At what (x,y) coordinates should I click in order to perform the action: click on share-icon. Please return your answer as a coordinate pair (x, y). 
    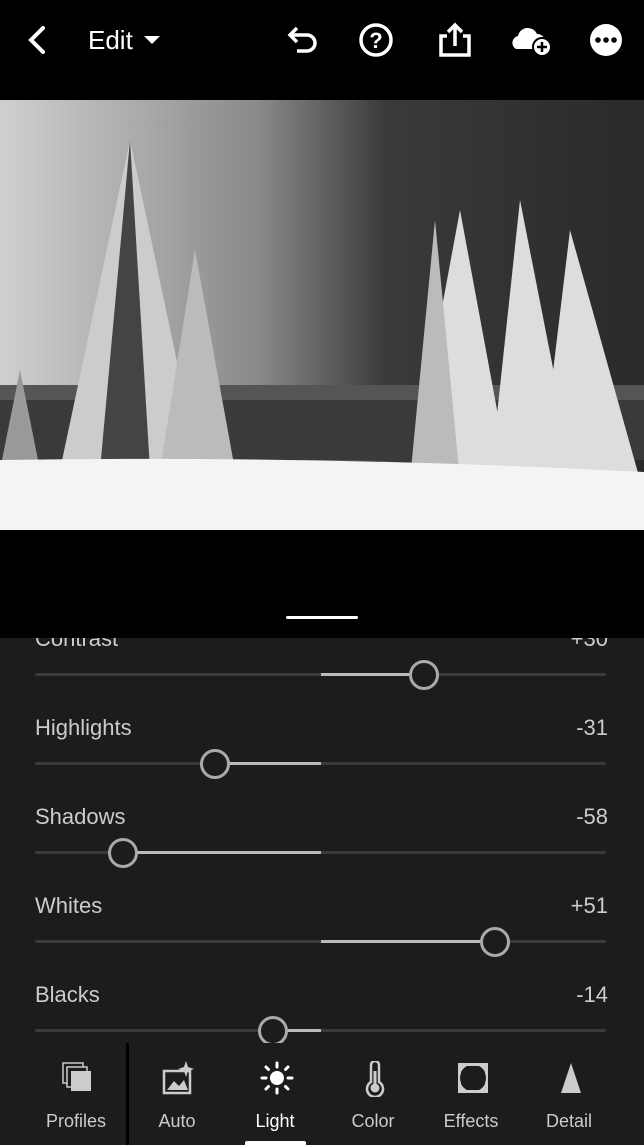
    Looking at the image, I should click on (455, 39).